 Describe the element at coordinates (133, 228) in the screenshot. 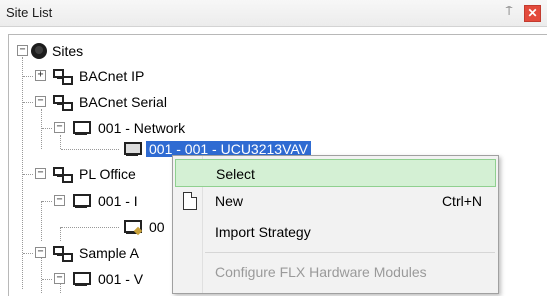

I see `device-edit-icon` at that location.